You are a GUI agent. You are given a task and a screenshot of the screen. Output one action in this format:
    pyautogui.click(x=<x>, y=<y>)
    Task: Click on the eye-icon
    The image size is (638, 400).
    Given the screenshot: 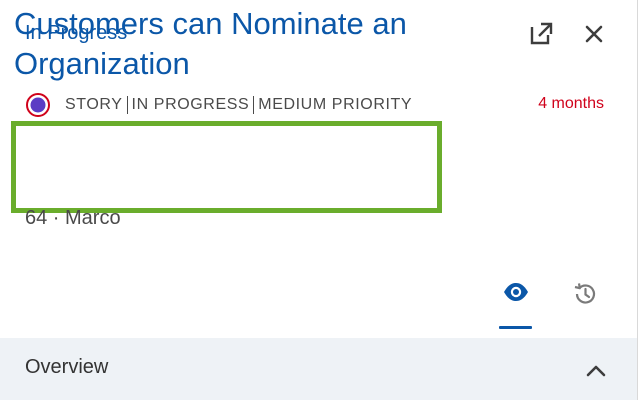 What is the action you would take?
    pyautogui.click(x=516, y=292)
    